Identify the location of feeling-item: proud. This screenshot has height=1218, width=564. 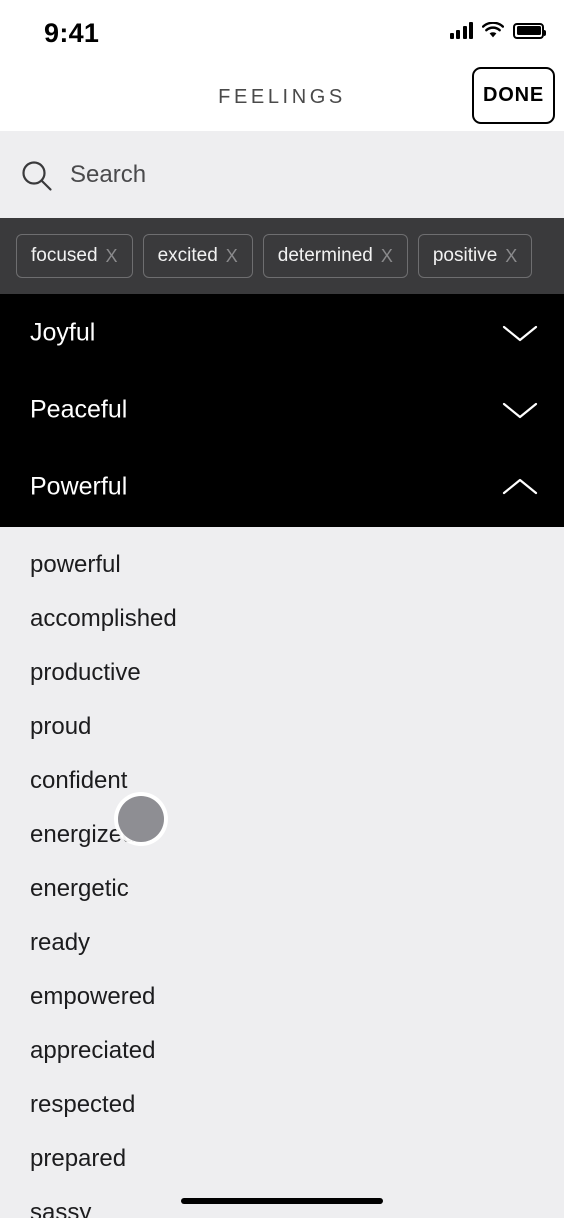
(60, 727).